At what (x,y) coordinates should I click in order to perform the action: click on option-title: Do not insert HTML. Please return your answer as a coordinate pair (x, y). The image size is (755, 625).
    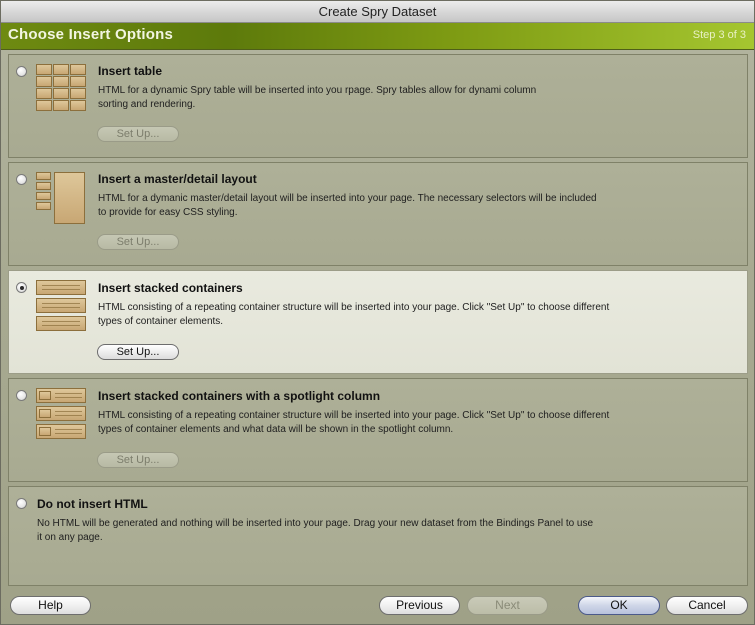
    Looking at the image, I should click on (92, 504).